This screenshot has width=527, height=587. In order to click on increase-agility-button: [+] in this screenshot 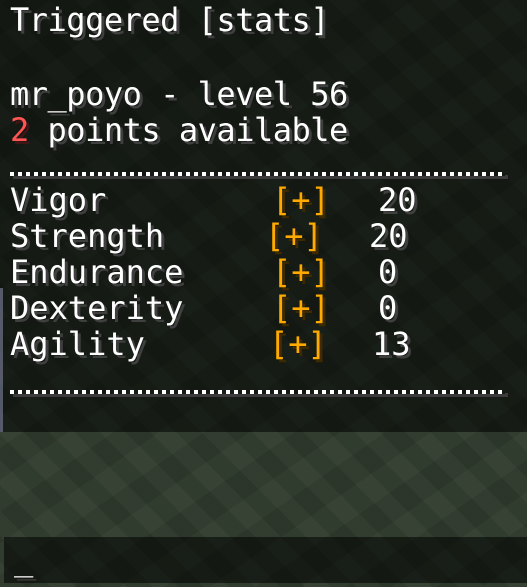, I will do `click(298, 344)`.